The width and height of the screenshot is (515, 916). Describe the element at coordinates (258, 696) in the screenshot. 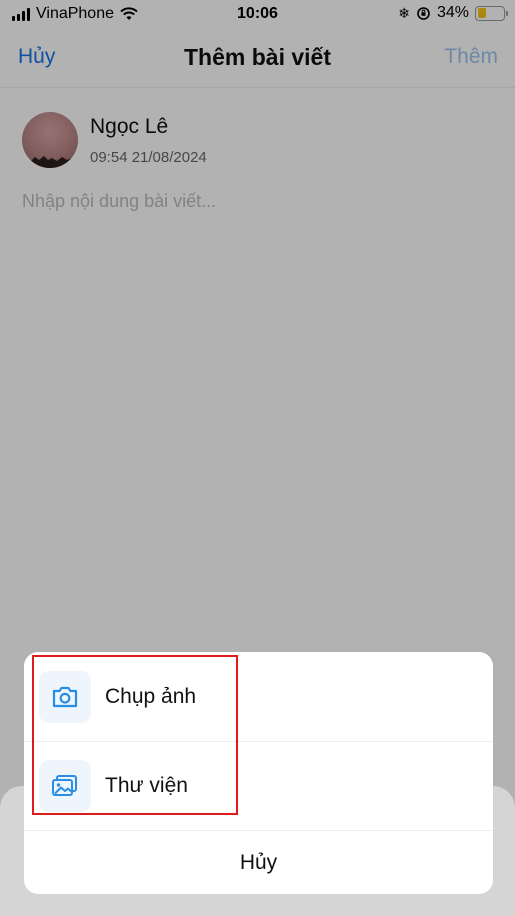

I see `take-photo-option: Chụp ảnh` at that location.